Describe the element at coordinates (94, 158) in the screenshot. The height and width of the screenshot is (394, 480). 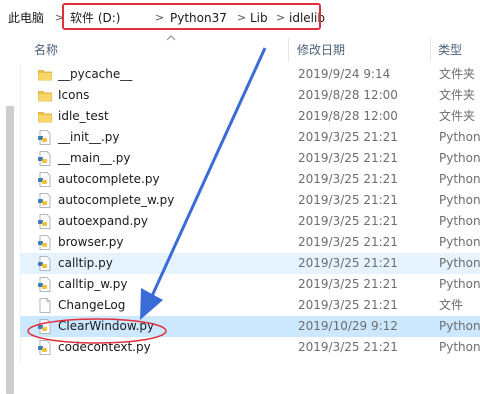
I see `file-name: __main__.py` at that location.